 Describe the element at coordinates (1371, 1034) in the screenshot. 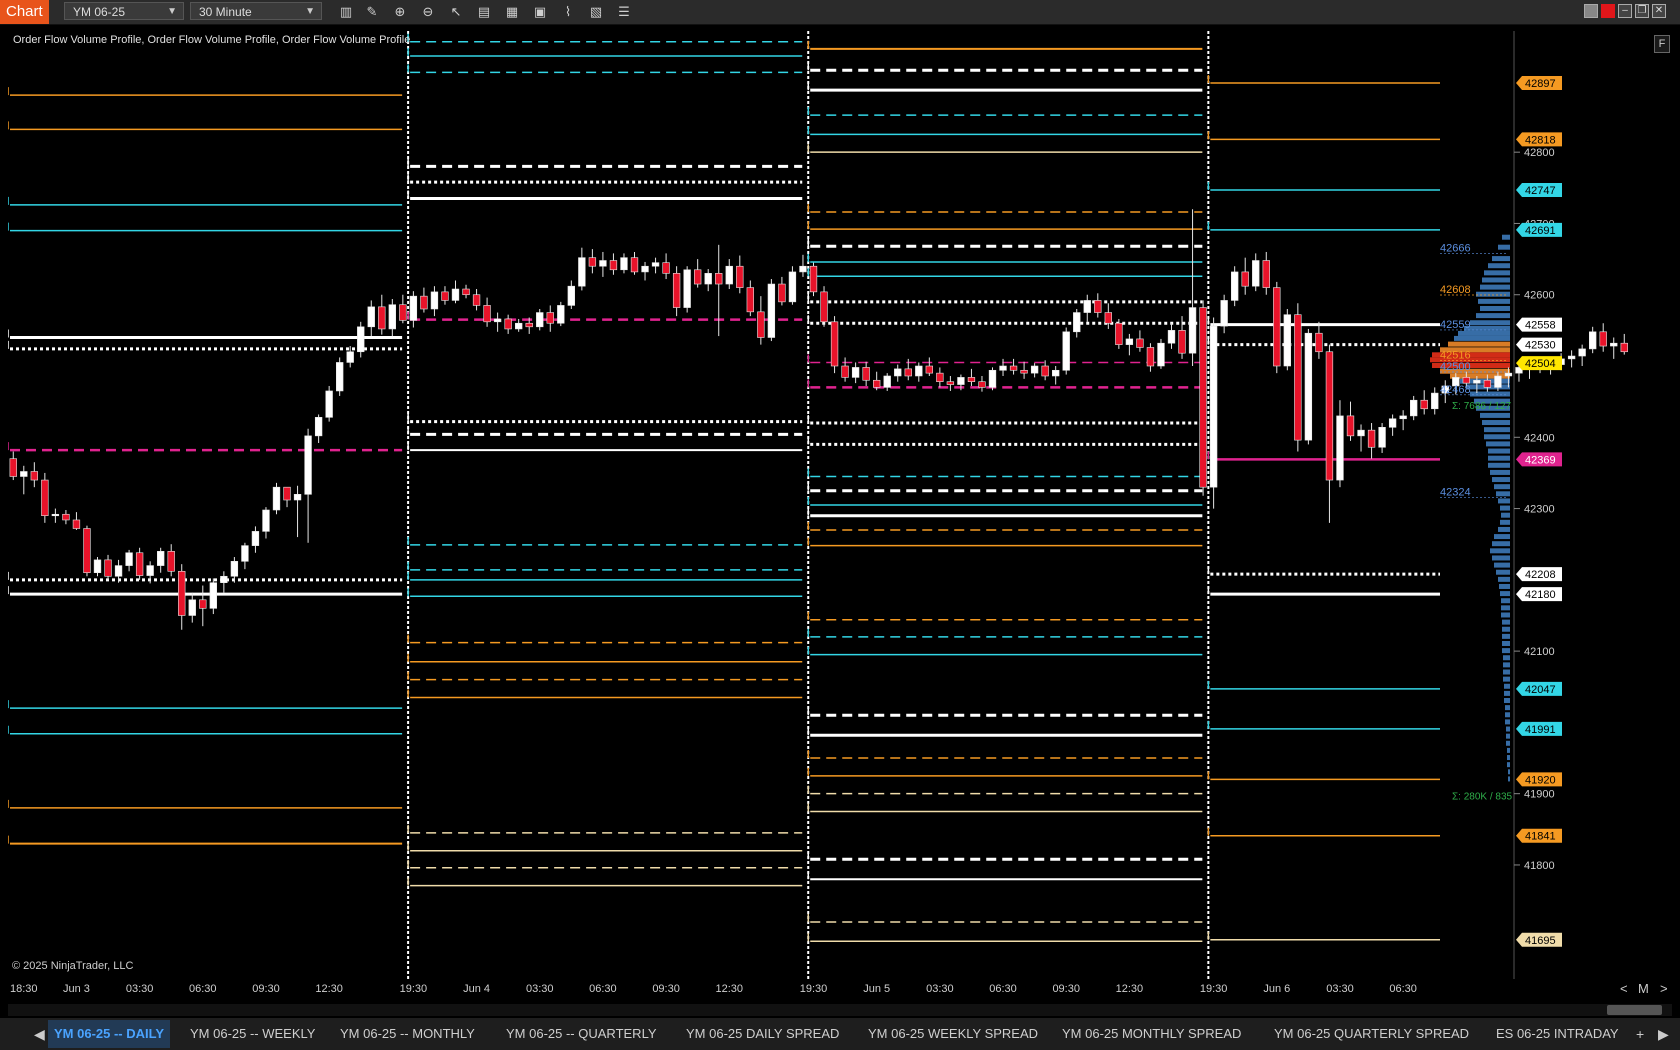

I see `tab-ym-quarterly-spread: YM 06-25 QUARTERLY SPREAD` at that location.